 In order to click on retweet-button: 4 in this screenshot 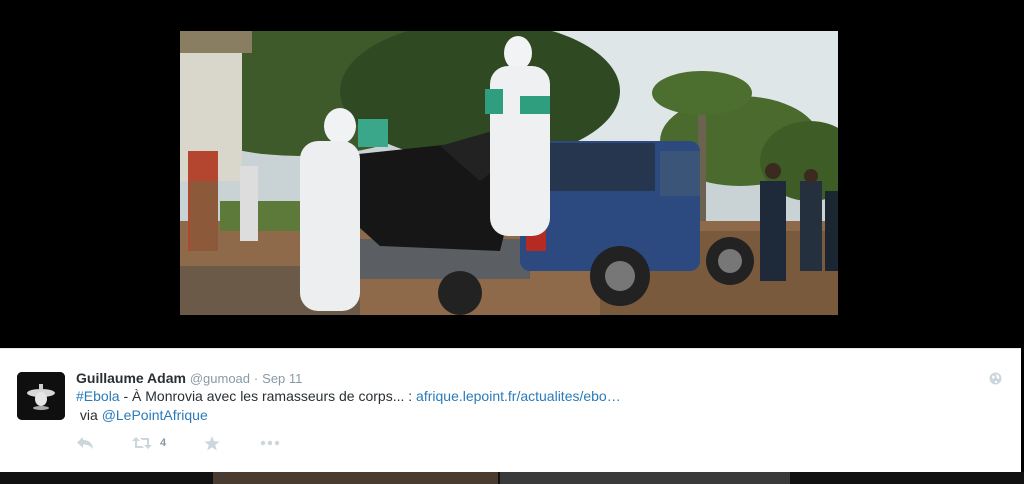, I will do `click(149, 443)`.